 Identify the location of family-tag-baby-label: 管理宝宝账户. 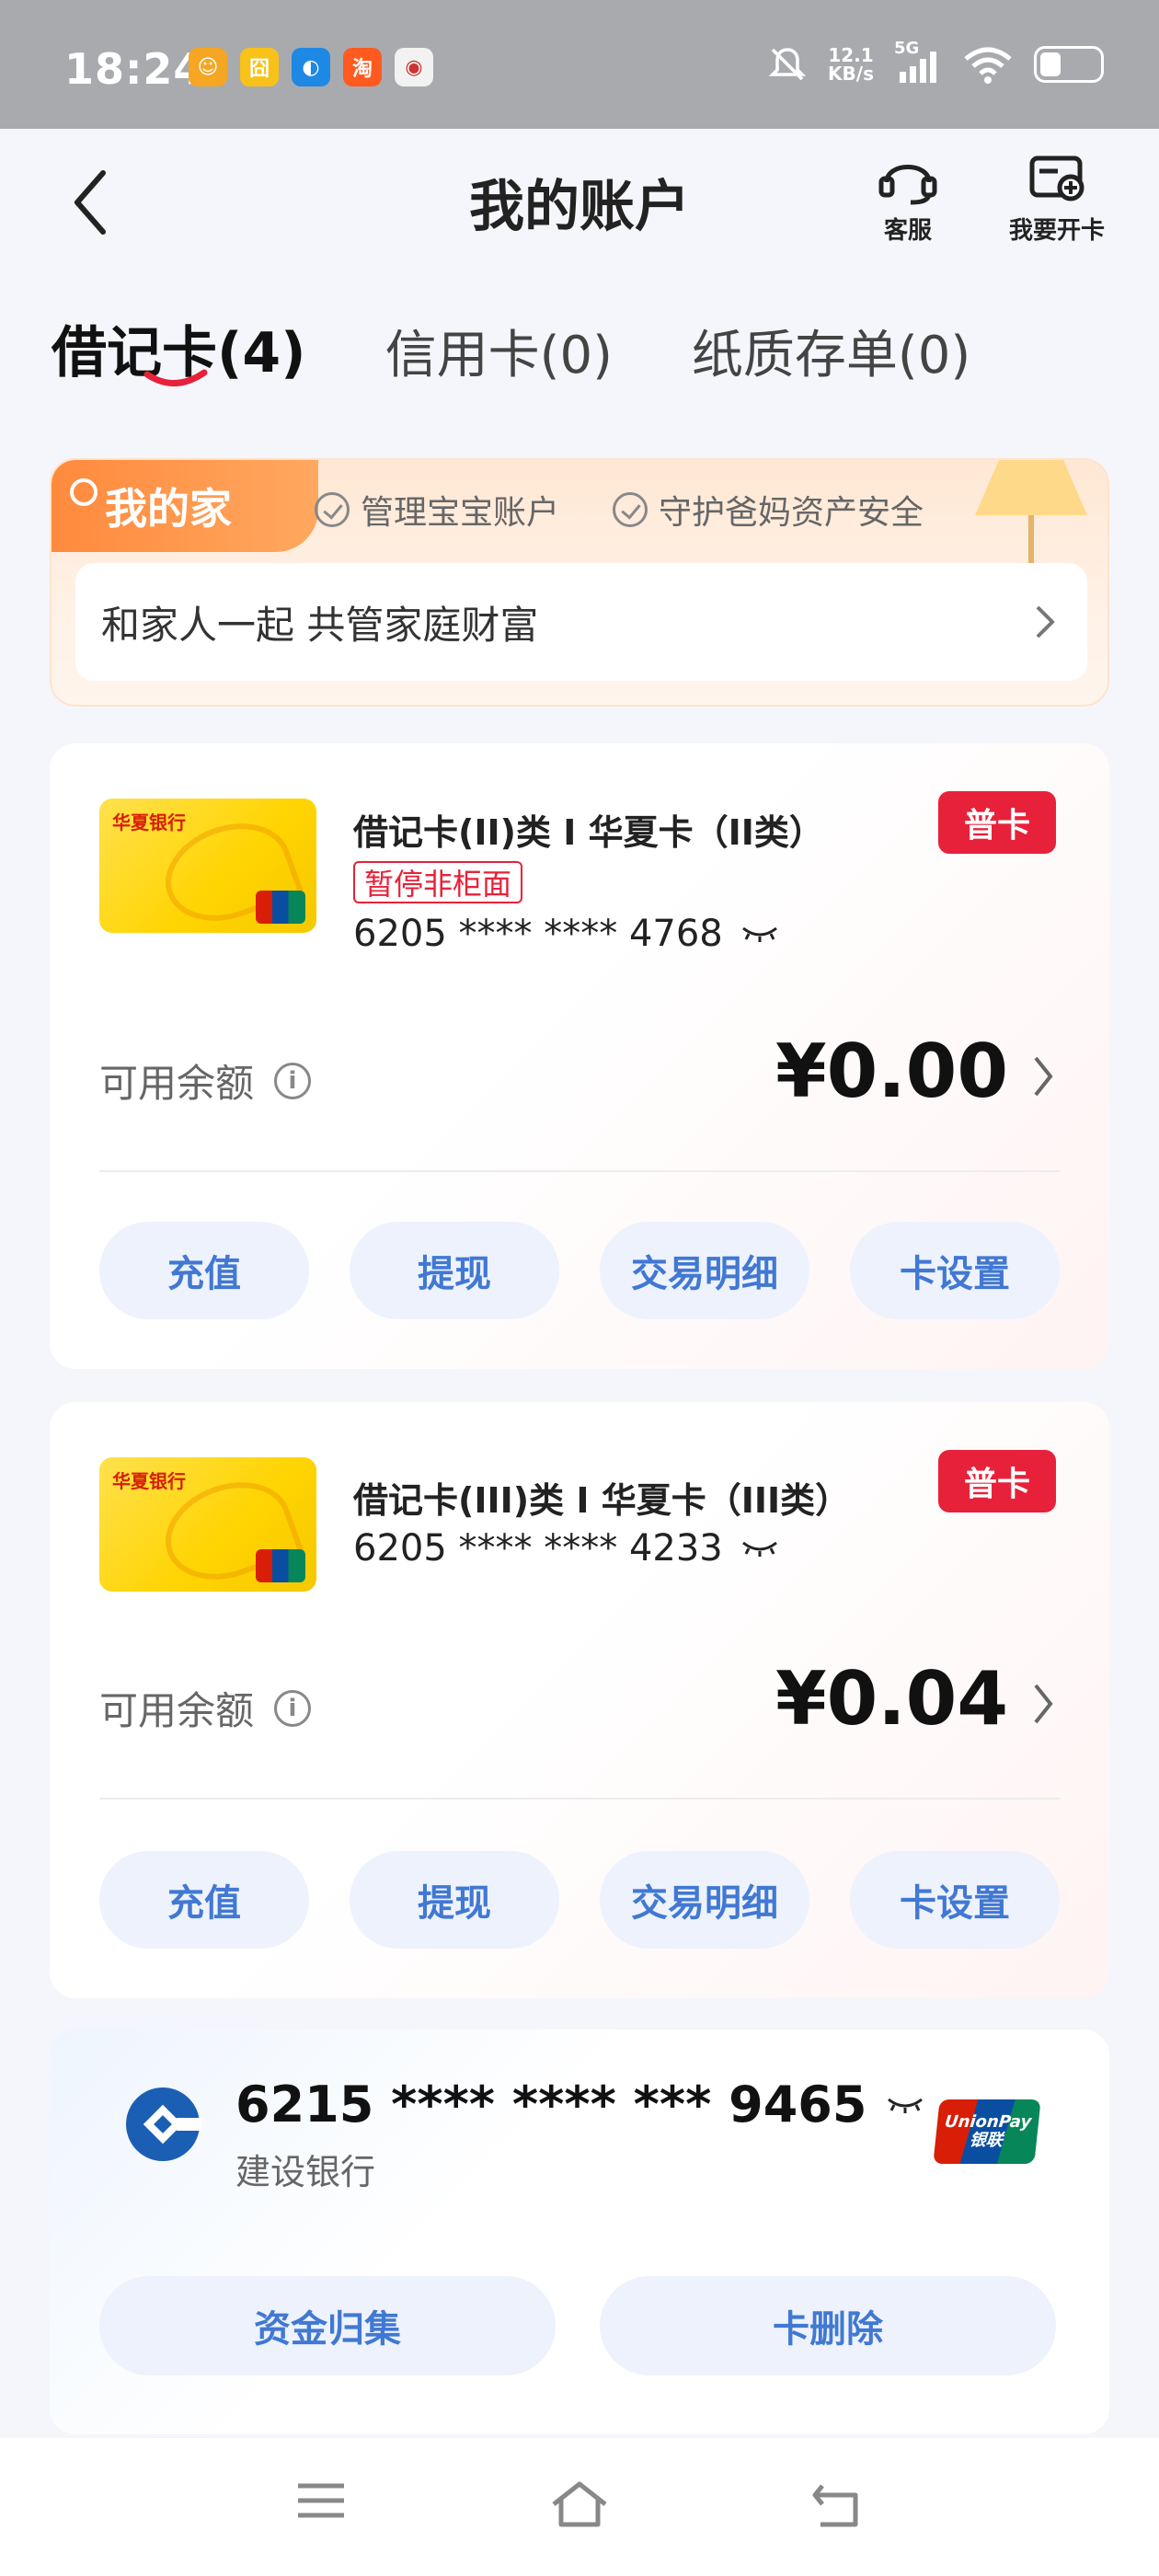
(460, 513).